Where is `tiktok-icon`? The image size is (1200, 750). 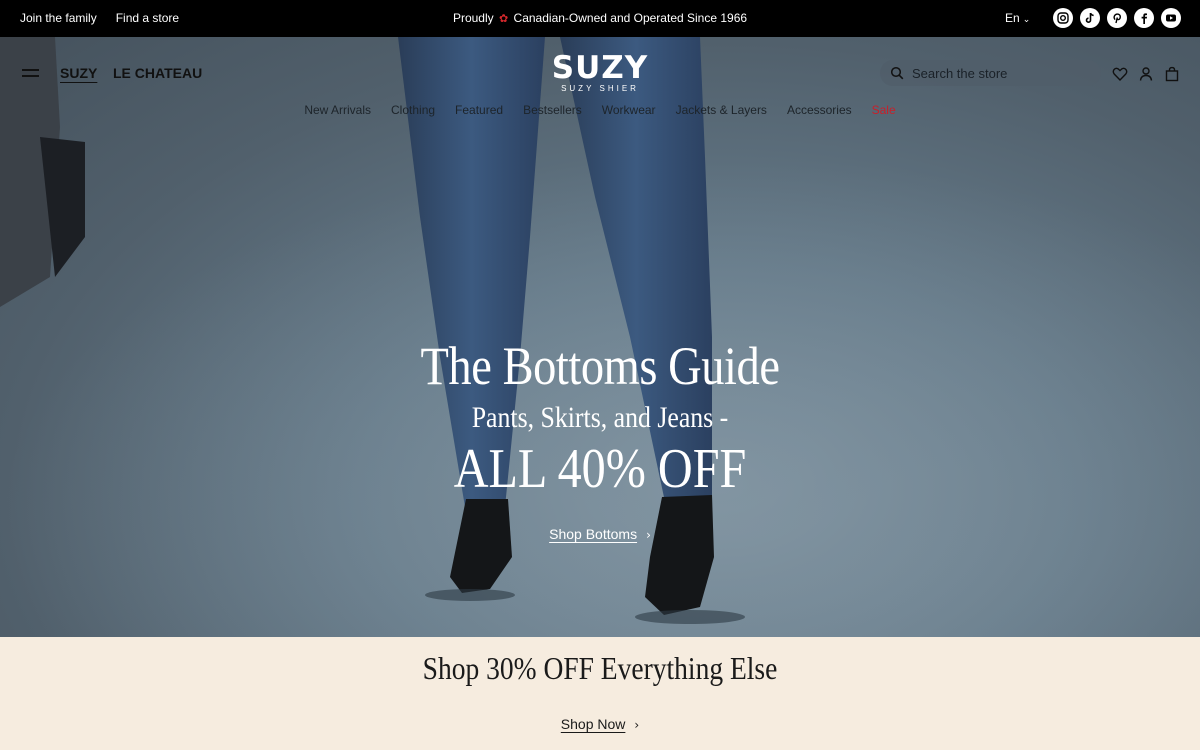
tiktok-icon is located at coordinates (1090, 18).